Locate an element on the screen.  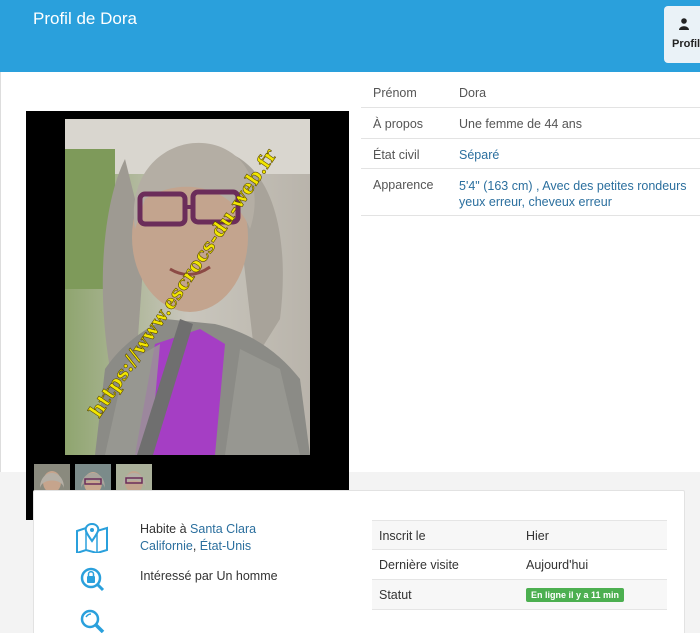
lives-prefix: Habite à is located at coordinates (163, 529).